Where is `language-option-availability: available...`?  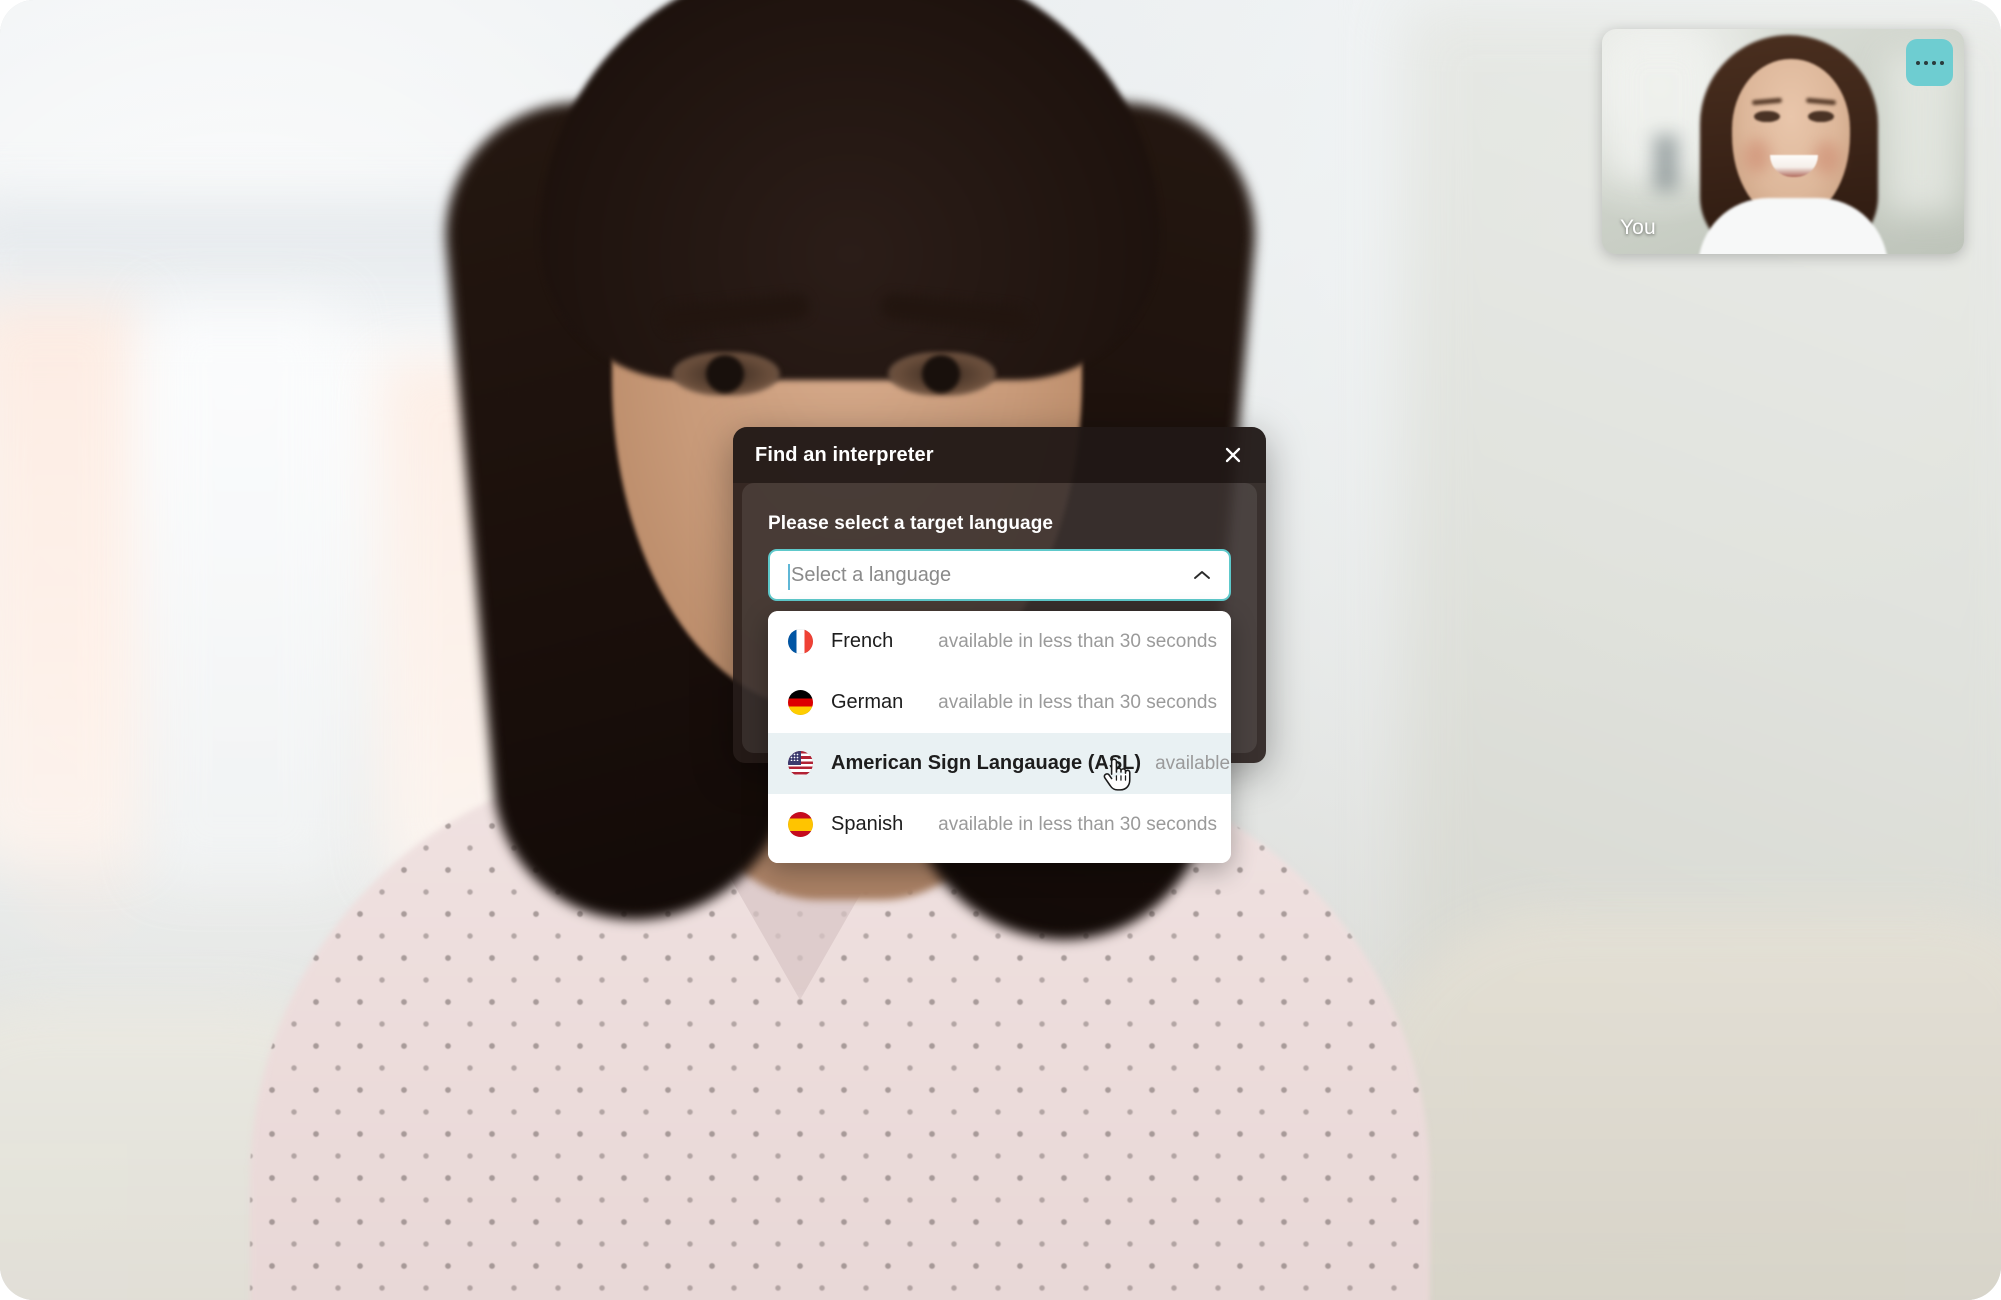
language-option-availability: available... is located at coordinates (1193, 763).